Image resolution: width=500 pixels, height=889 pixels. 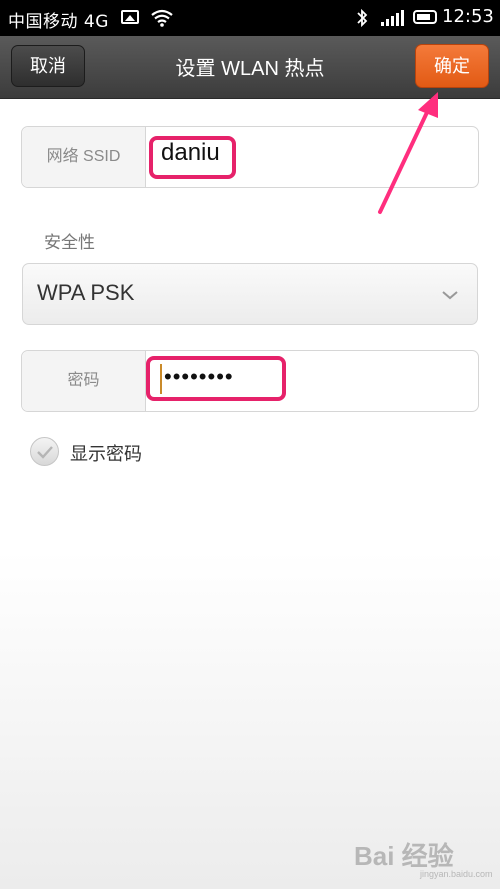 What do you see at coordinates (404, 856) in the screenshot?
I see `baidu-watermark: Bai 经验` at bounding box center [404, 856].